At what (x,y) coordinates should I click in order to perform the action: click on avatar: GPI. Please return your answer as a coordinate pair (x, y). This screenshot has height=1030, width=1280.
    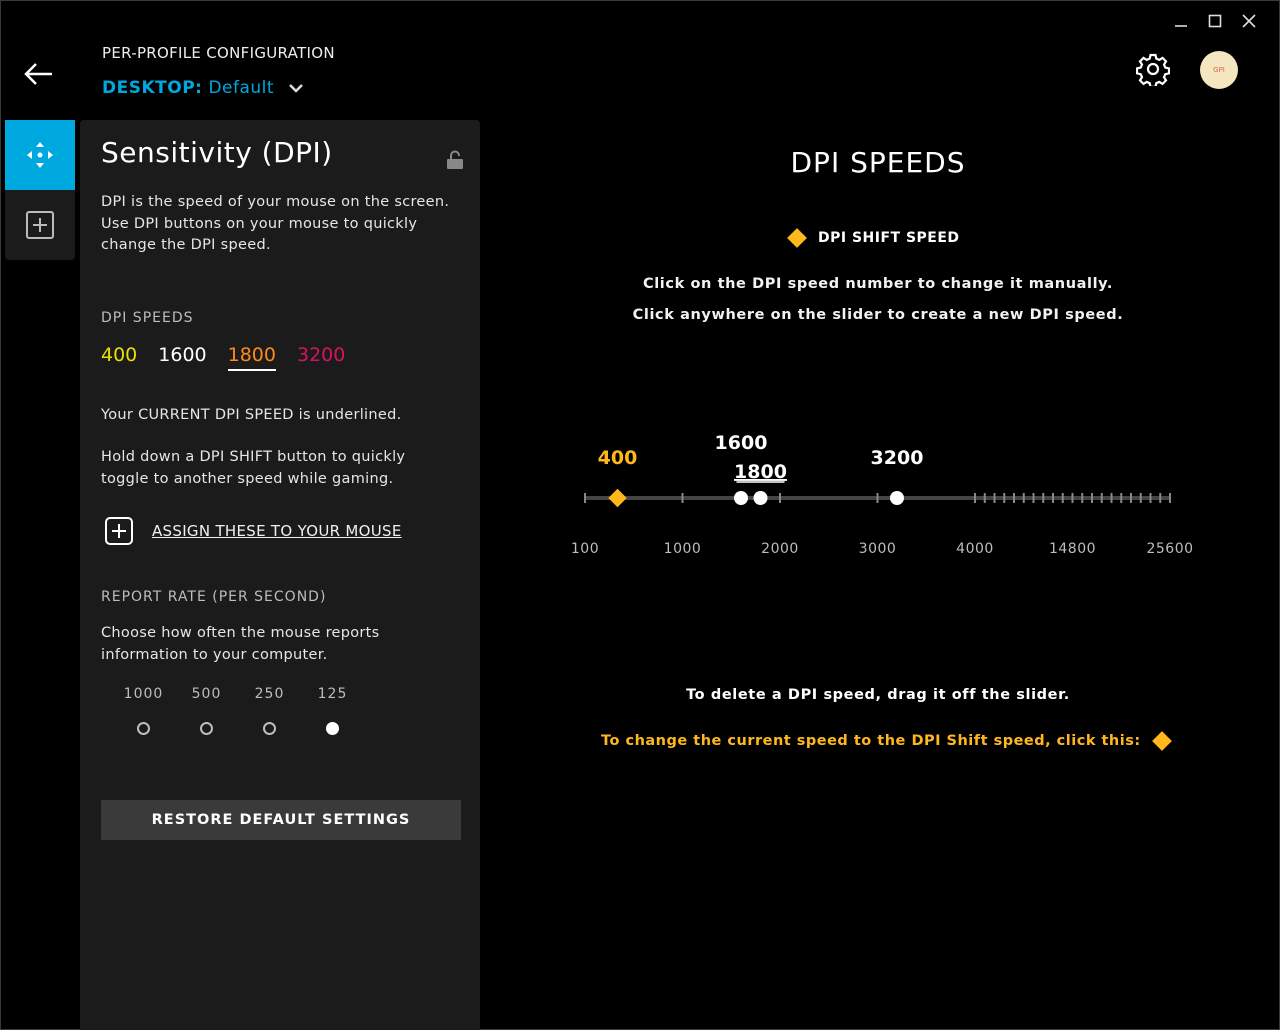
    Looking at the image, I should click on (1219, 70).